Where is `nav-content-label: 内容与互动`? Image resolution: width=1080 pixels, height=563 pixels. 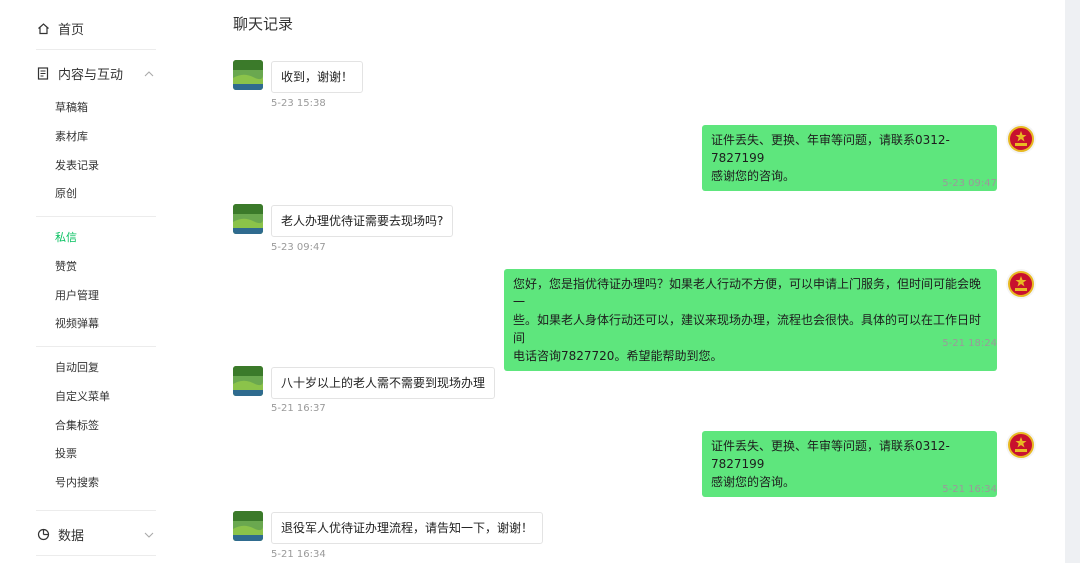
nav-content-label: 内容与互动 is located at coordinates (91, 75).